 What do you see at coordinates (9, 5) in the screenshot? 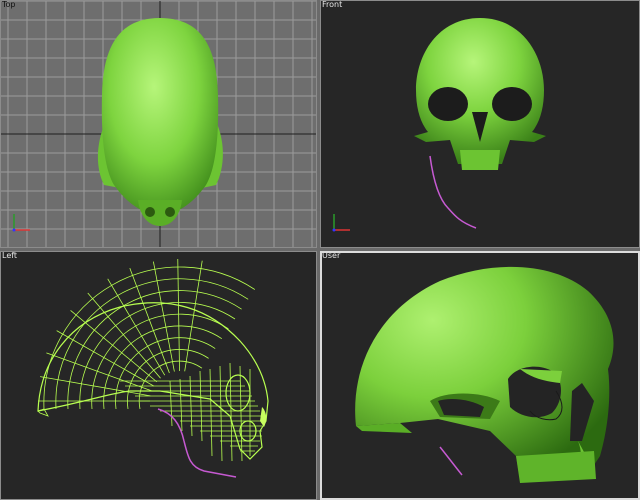
I see `viewport-label-top: Top` at bounding box center [9, 5].